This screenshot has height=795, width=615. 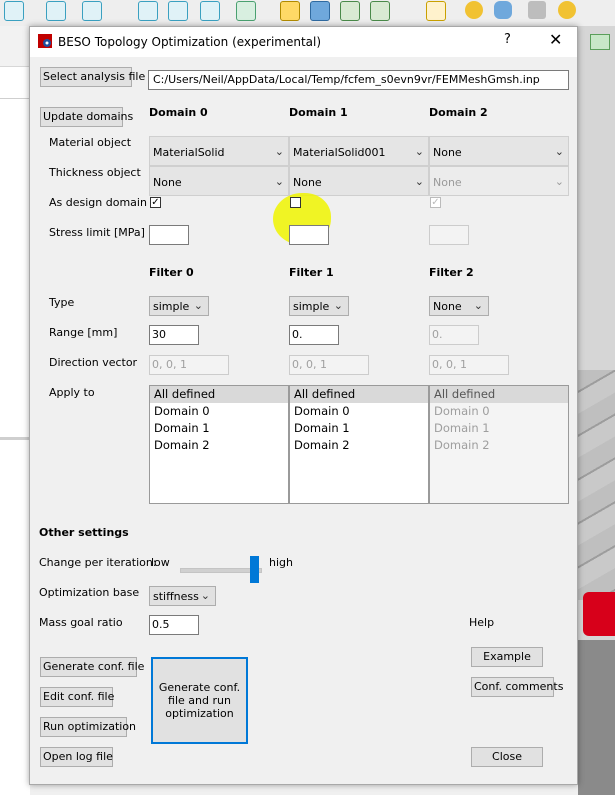 What do you see at coordinates (517, 687) in the screenshot?
I see `conf-comments-button: Conf. comments` at bounding box center [517, 687].